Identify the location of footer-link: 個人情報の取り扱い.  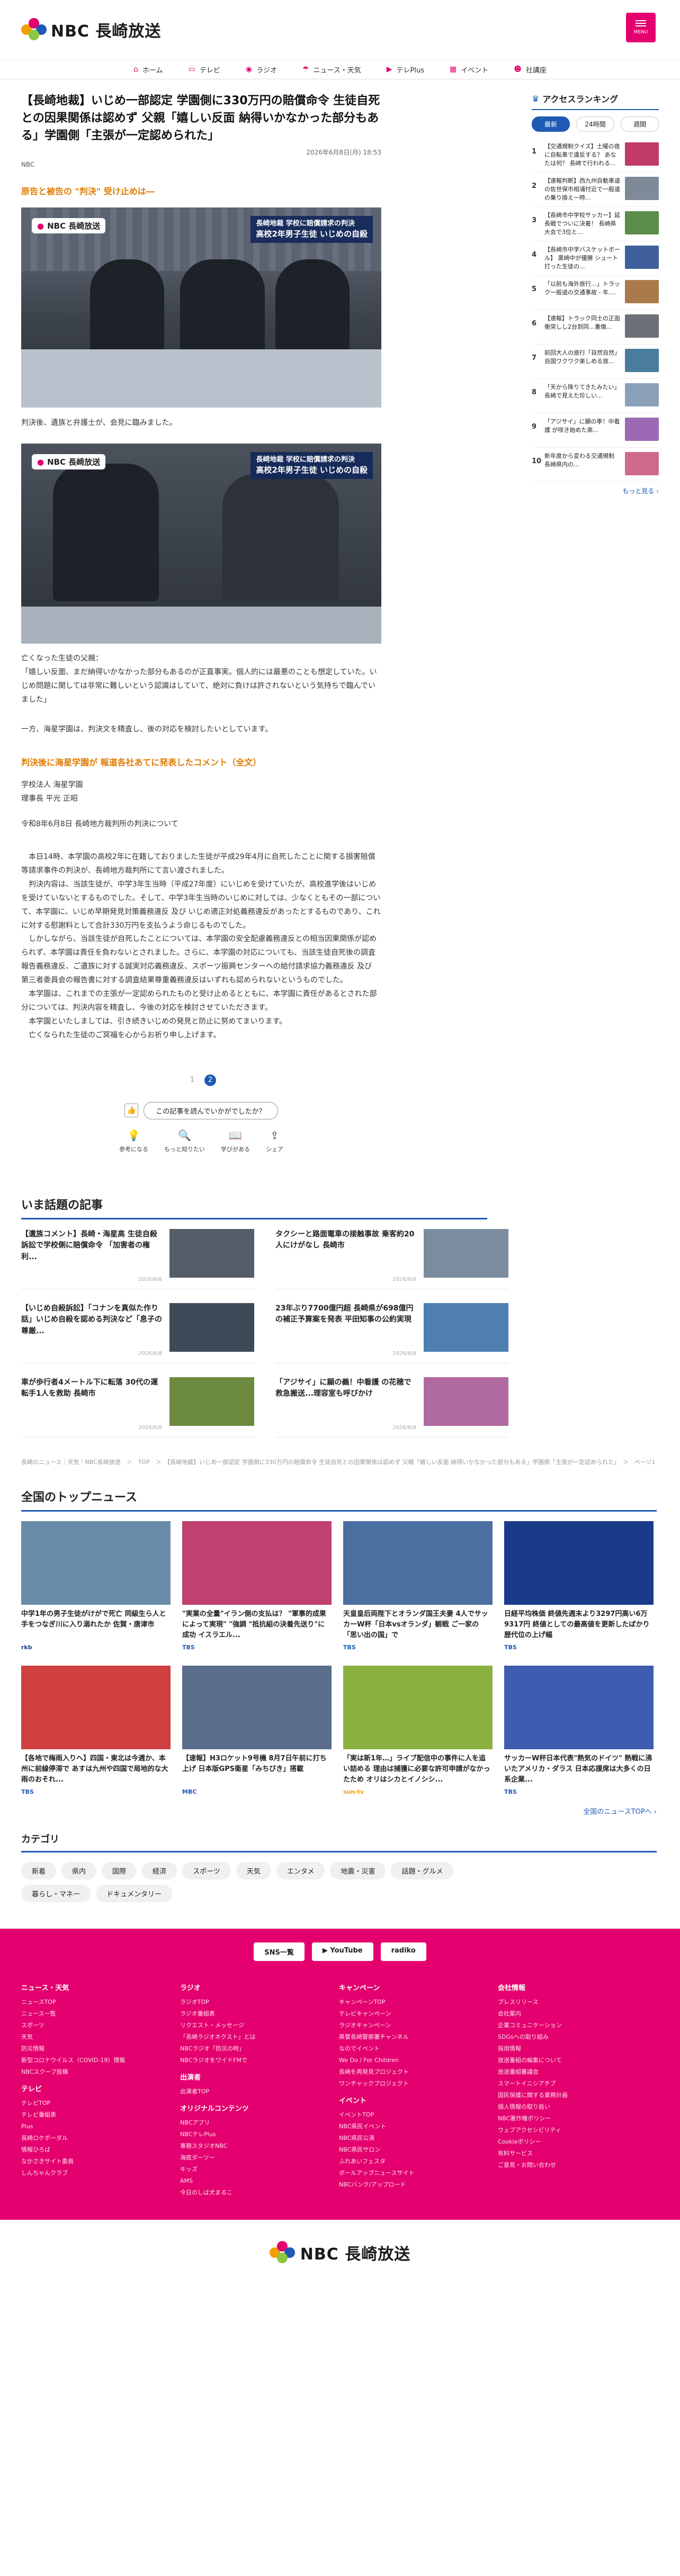
(577, 2107).